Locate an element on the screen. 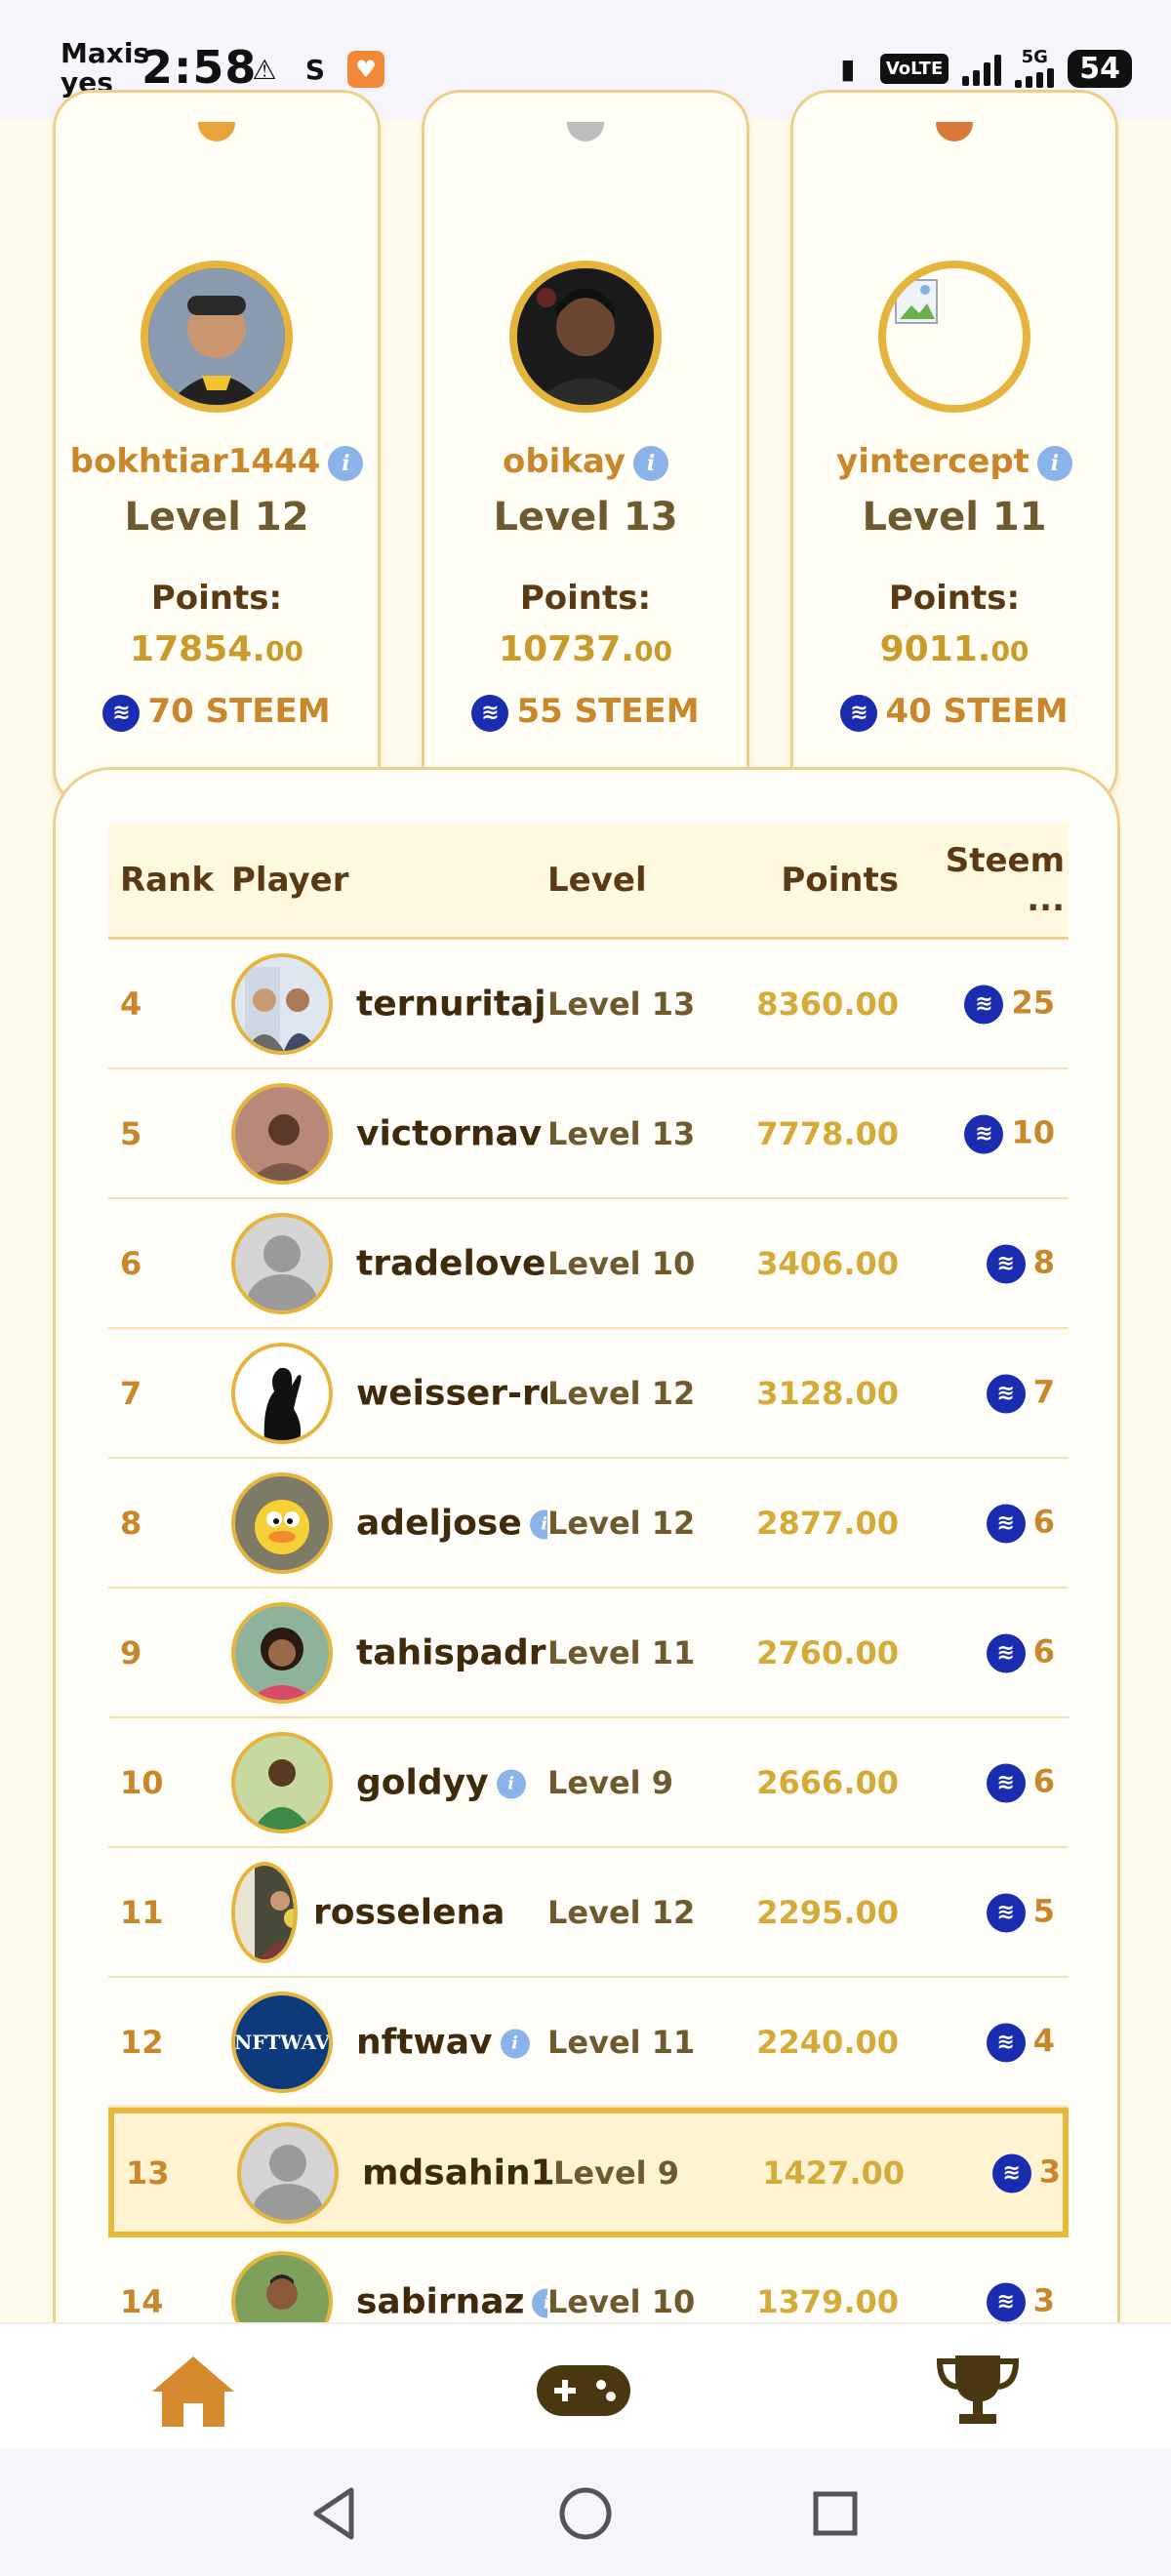 The image size is (1171, 2576). rank-value: 5 is located at coordinates (131, 1133).